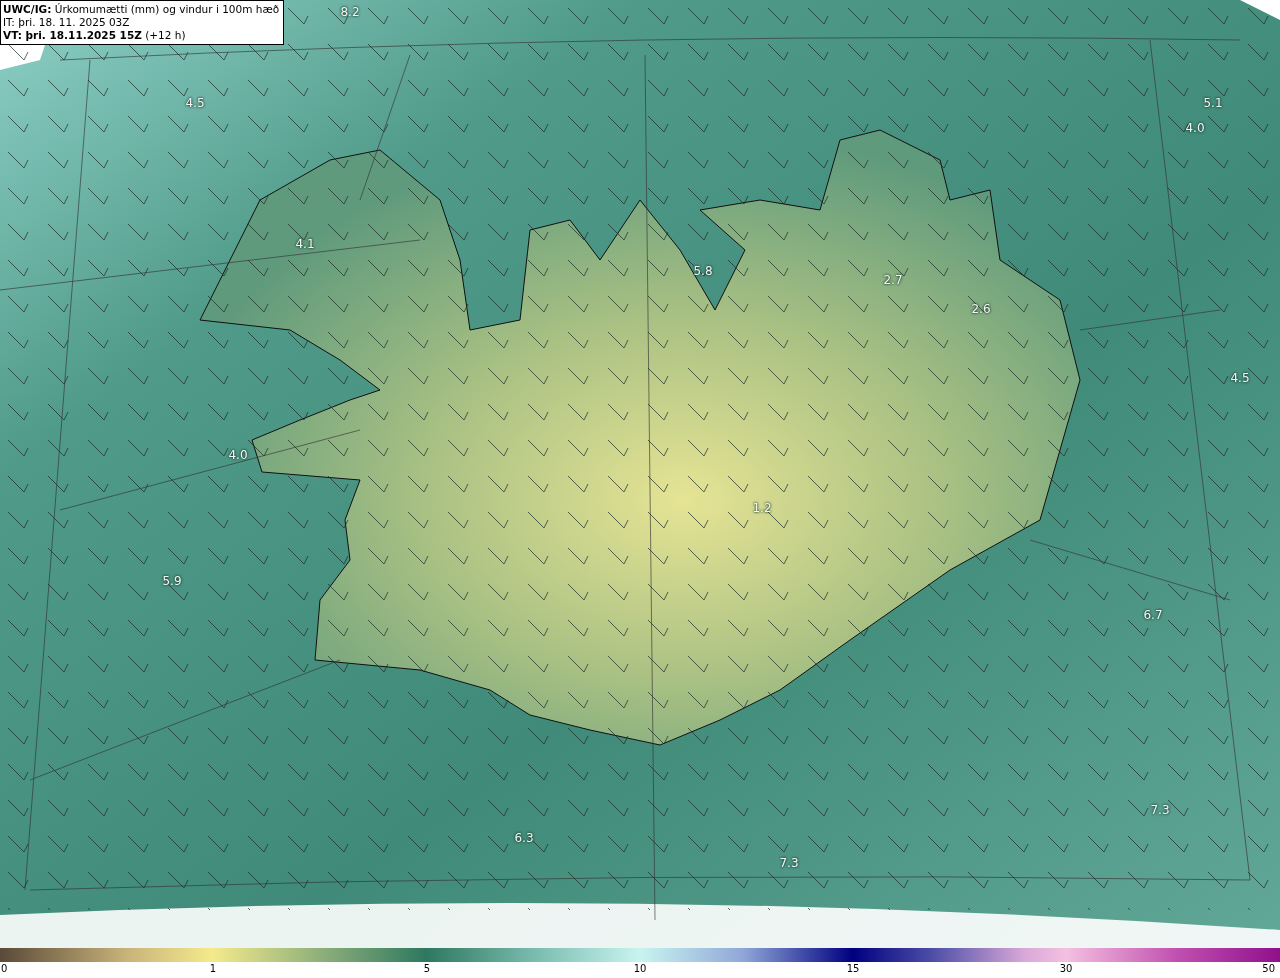  What do you see at coordinates (703, 271) in the screenshot?
I see `value-label: 5.8` at bounding box center [703, 271].